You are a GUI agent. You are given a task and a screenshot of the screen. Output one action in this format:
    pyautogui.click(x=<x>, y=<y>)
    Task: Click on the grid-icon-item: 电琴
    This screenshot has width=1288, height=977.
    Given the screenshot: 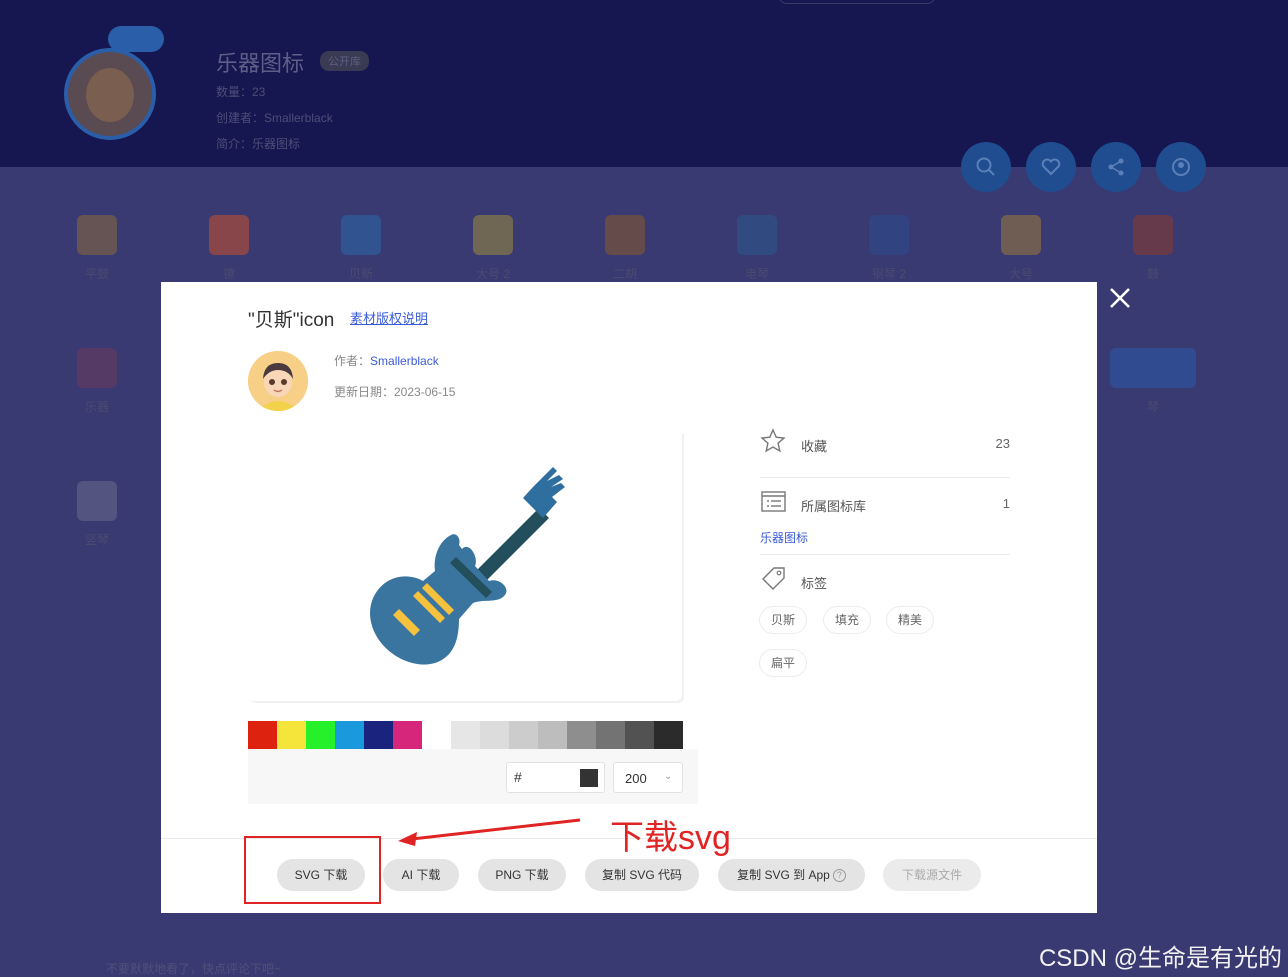 What is the action you would take?
    pyautogui.click(x=757, y=248)
    